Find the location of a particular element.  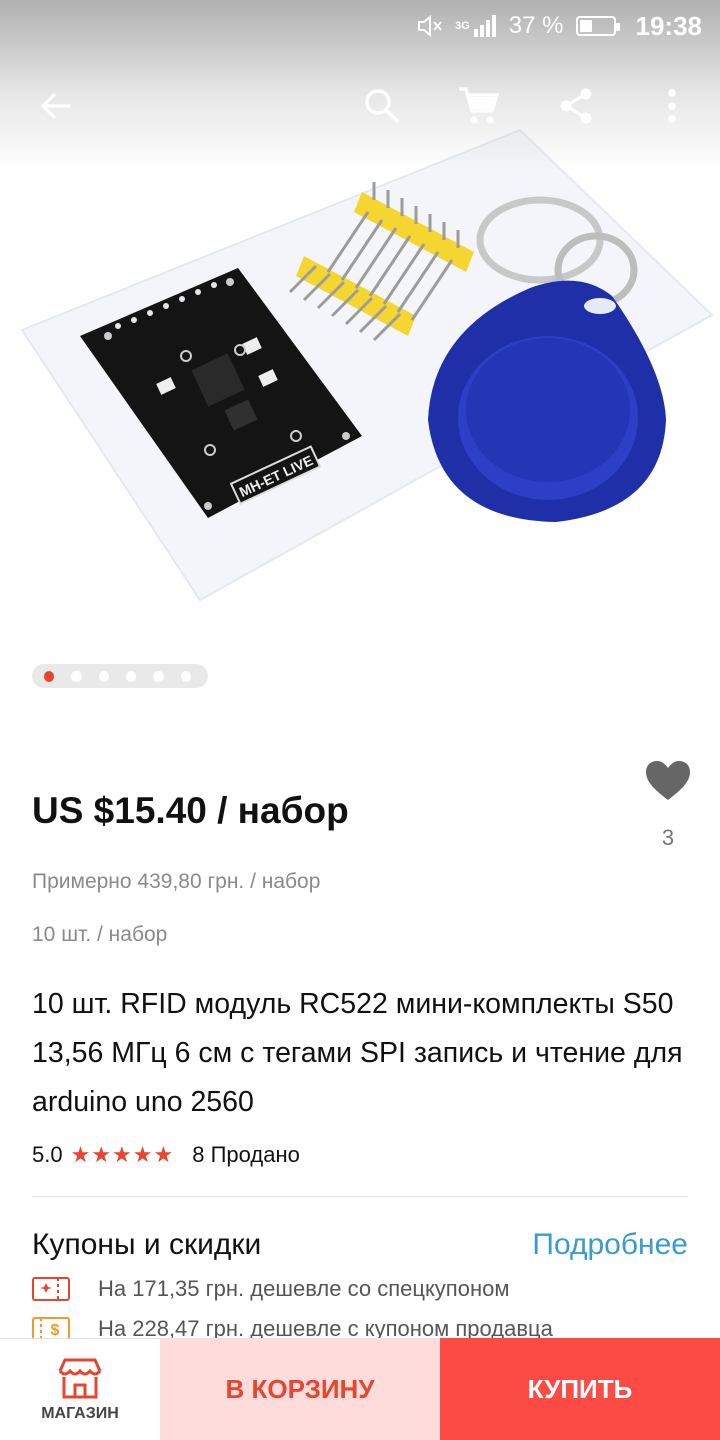

status-bar: 3G 37 % 19:38 is located at coordinates (360, 26).